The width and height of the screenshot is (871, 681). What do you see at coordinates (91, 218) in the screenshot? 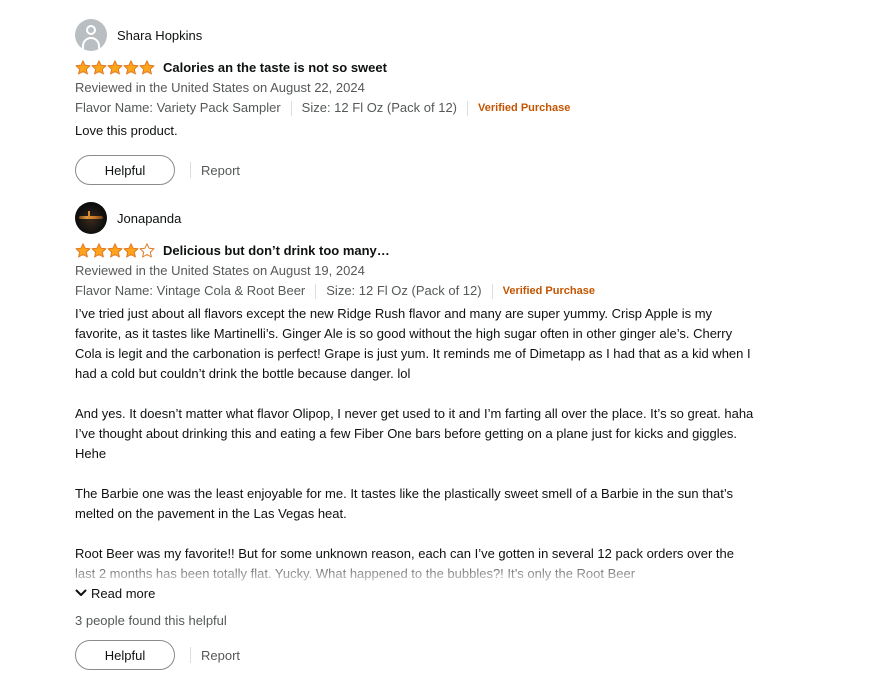
I see `photo-avatar` at bounding box center [91, 218].